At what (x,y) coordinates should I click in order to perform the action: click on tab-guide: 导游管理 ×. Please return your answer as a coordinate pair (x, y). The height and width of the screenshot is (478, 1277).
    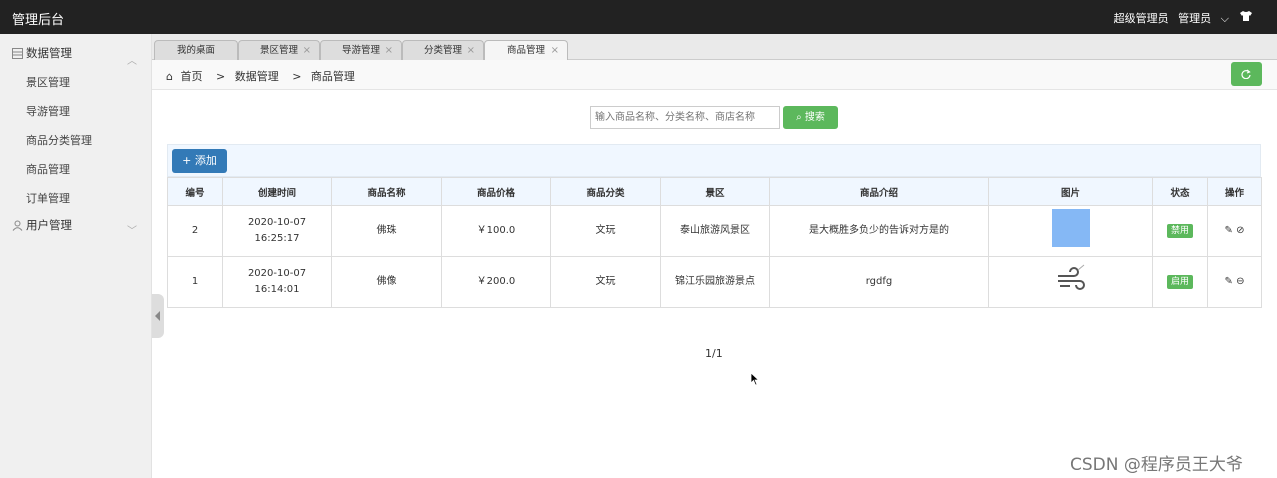
    Looking at the image, I should click on (361, 50).